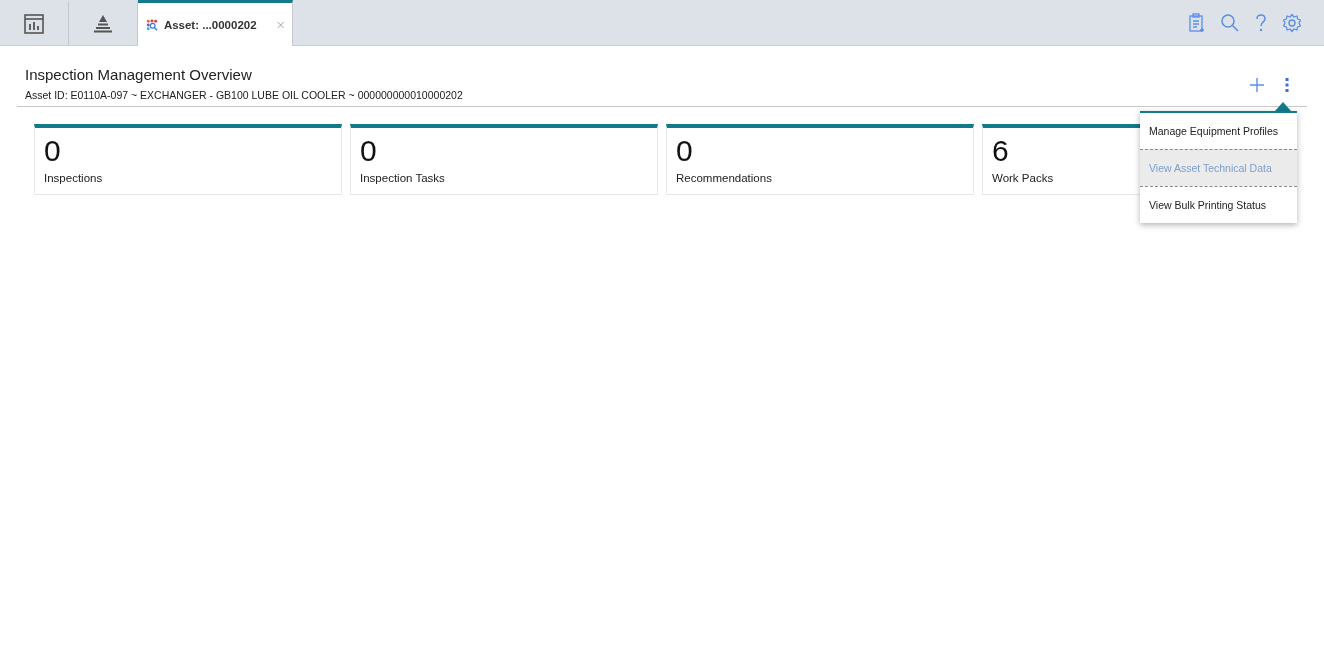  Describe the element at coordinates (280, 24) in the screenshot. I see `close-icon` at that location.